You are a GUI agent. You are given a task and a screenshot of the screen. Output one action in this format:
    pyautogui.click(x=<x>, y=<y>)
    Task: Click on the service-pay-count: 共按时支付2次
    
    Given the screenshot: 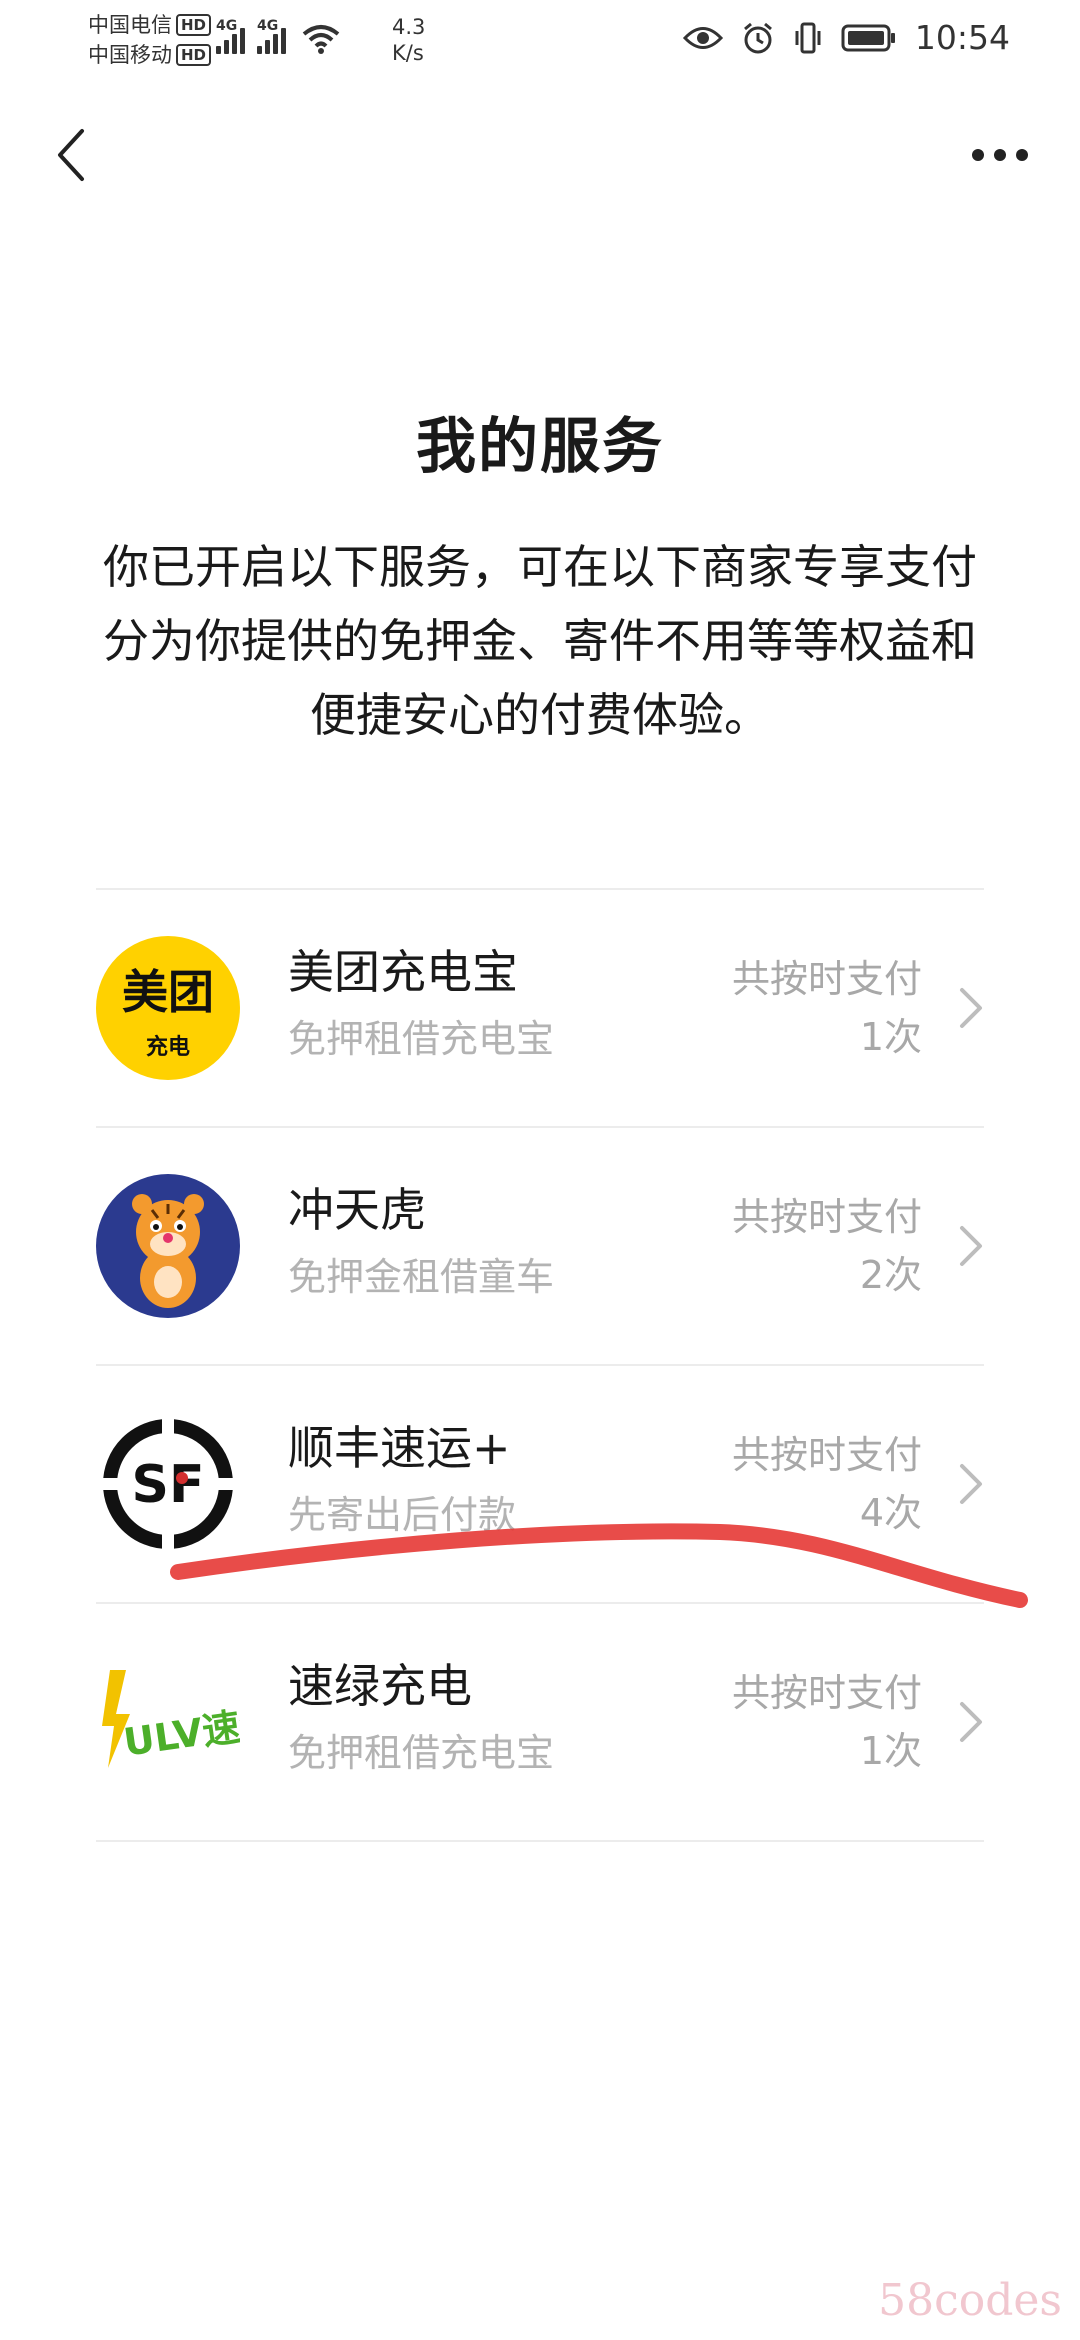 What is the action you would take?
    pyautogui.click(x=827, y=1246)
    